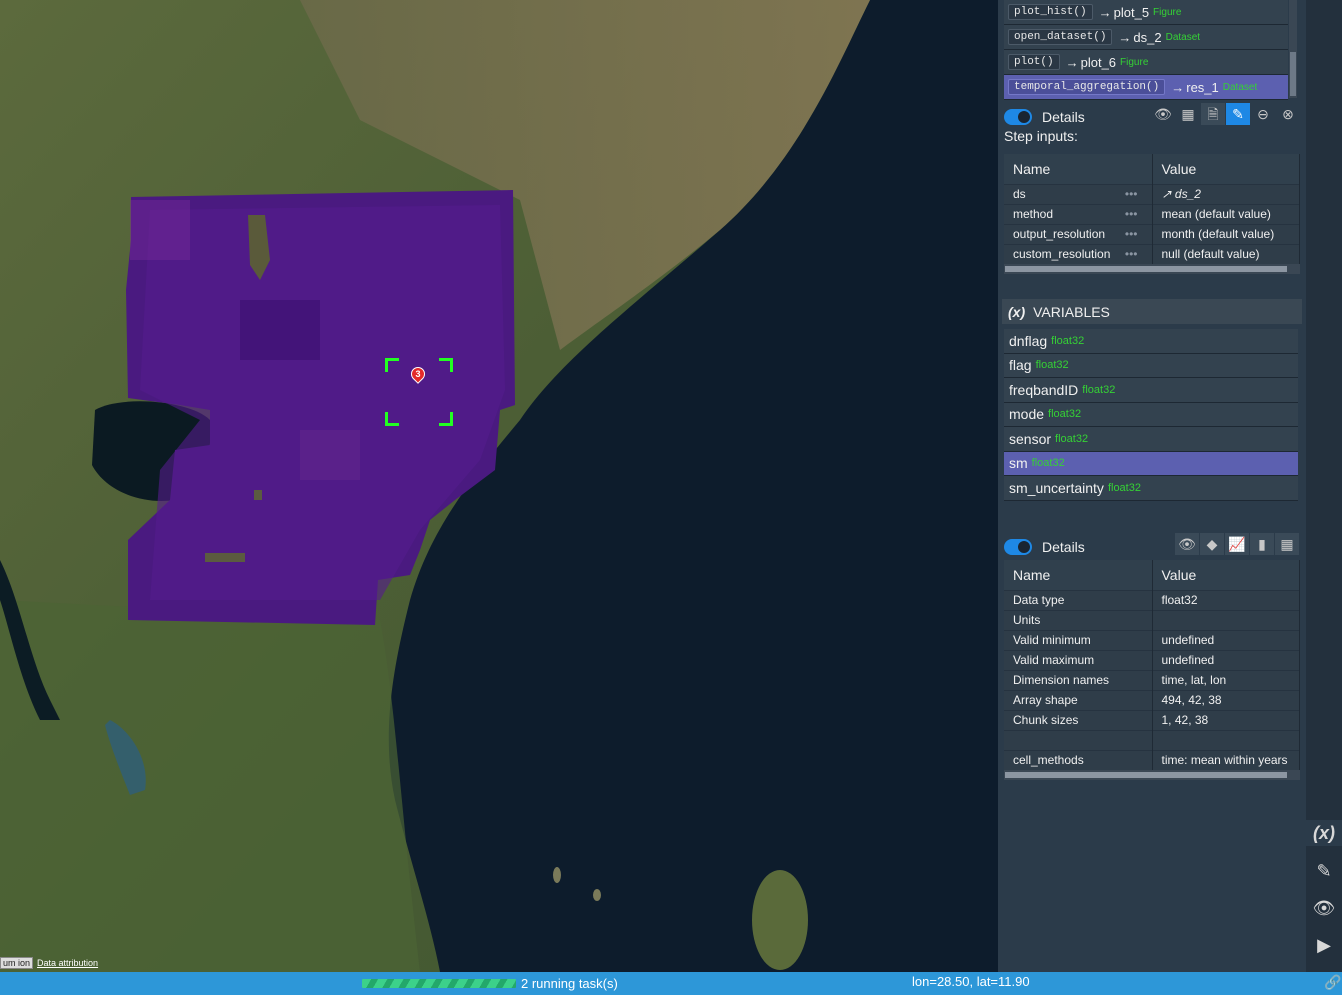 Image resolution: width=1342 pixels, height=995 pixels. Describe the element at coordinates (1078, 659) in the screenshot. I see `attribute-name: Valid maximum` at that location.